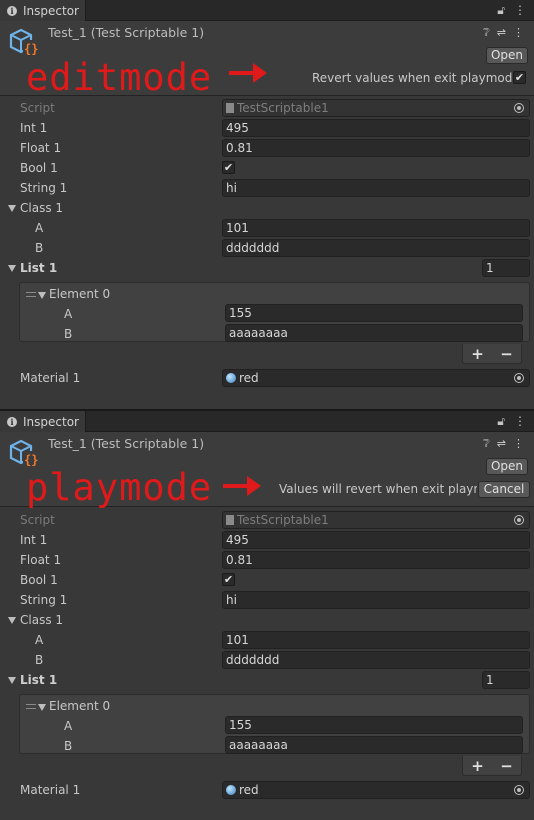 This screenshot has height=820, width=534. What do you see at coordinates (416, 78) in the screenshot?
I see `revert-values-label: Revert values when exit playmode` at bounding box center [416, 78].